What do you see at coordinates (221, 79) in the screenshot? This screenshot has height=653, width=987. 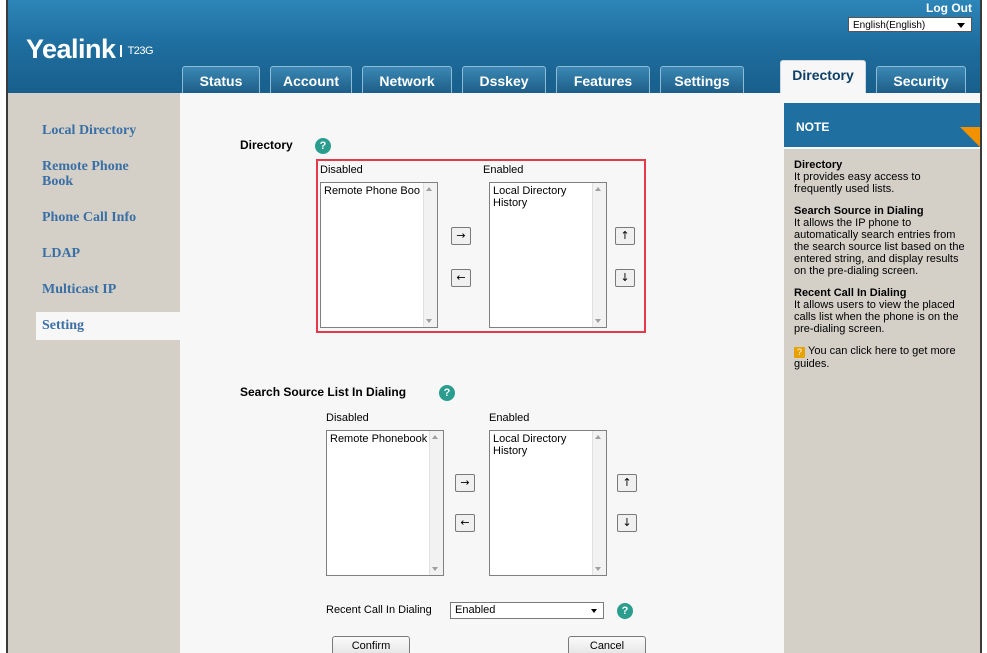 I see `tab-status: Status` at bounding box center [221, 79].